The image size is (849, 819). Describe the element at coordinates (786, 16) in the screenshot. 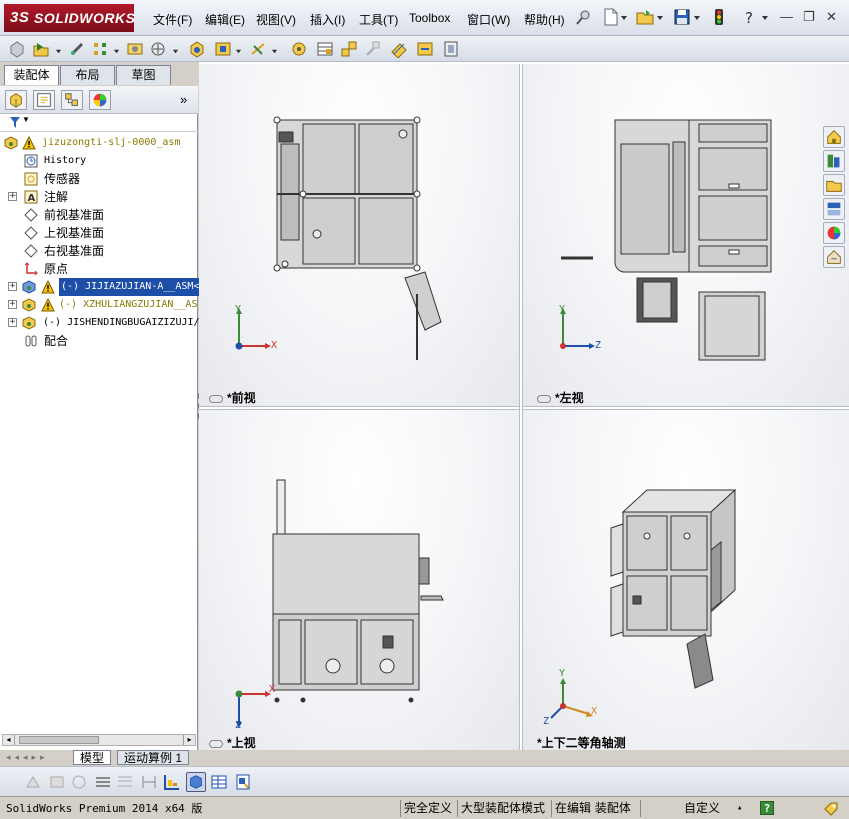

I see `minimize-button: —` at that location.